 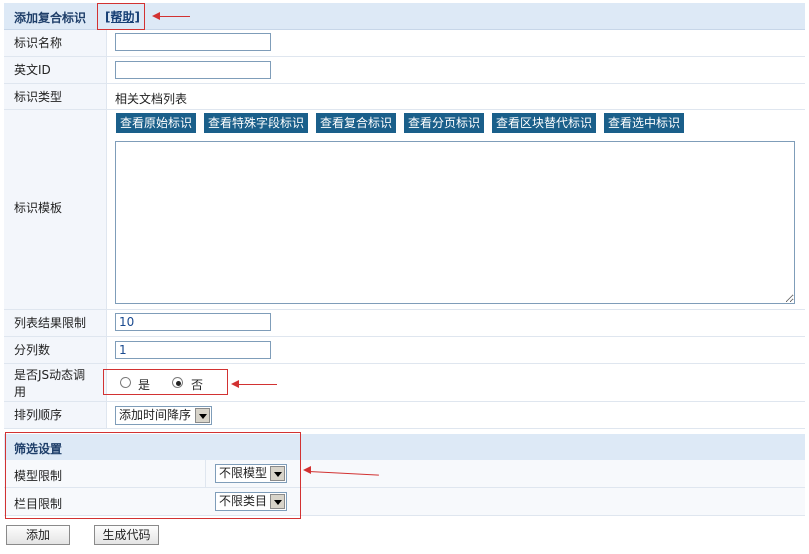 What do you see at coordinates (193, 70) in the screenshot?
I see `en-id-input` at bounding box center [193, 70].